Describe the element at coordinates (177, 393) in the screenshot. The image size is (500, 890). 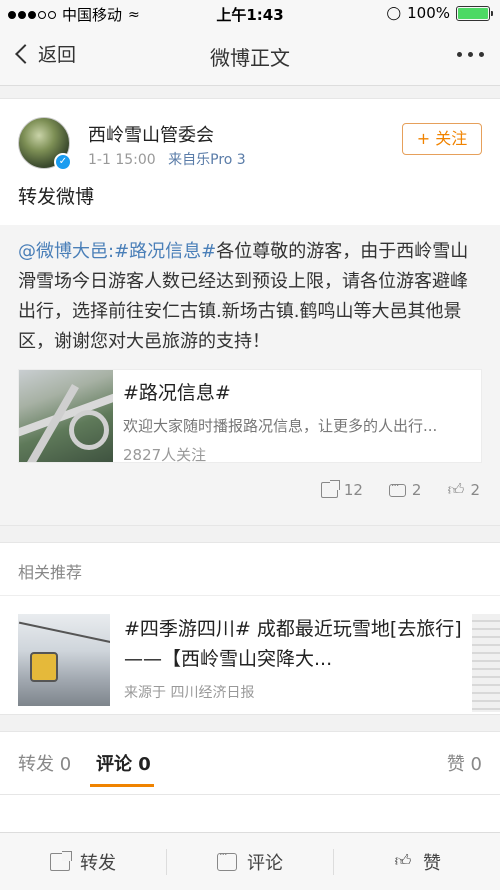
I see `topic-title: #路况信息#` at that location.